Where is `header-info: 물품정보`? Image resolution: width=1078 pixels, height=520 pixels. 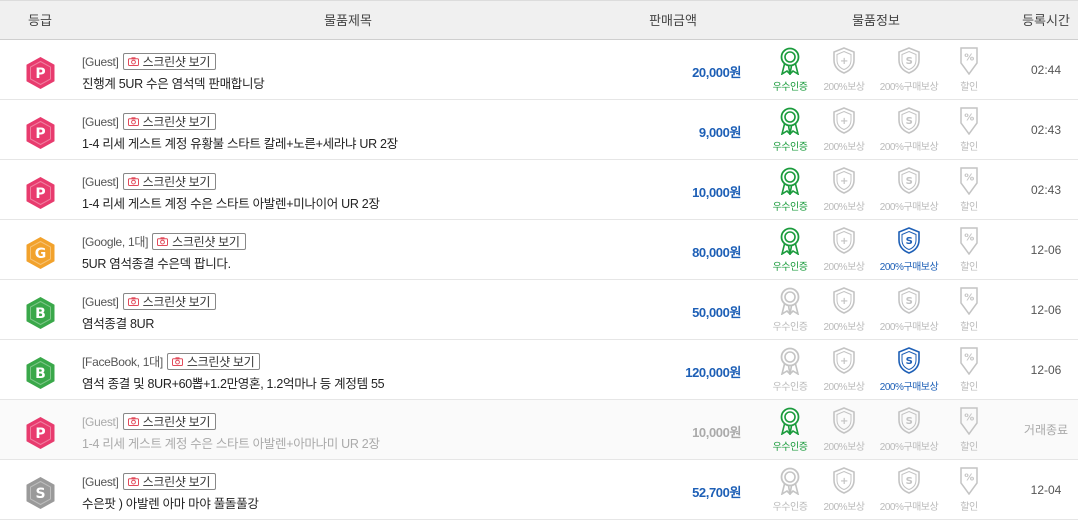 header-info: 물품정보 is located at coordinates (876, 20).